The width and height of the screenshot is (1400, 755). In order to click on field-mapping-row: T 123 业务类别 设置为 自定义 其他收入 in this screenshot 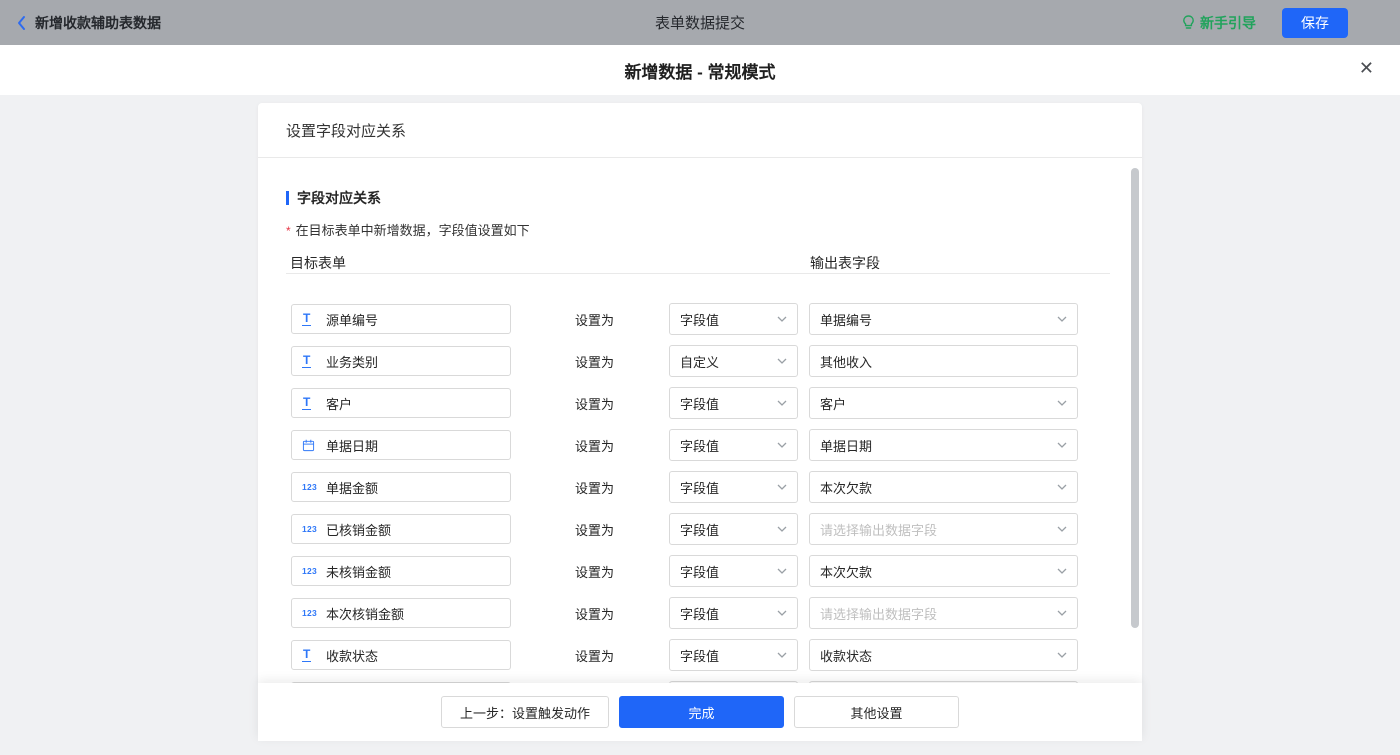, I will do `click(714, 361)`.